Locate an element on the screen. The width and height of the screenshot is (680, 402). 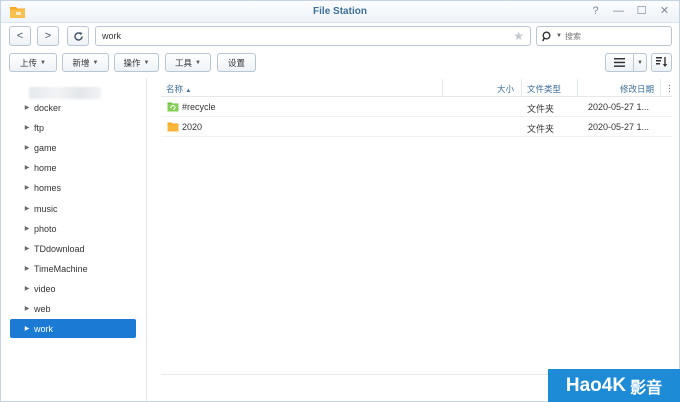
action-label: 操作 is located at coordinates (132, 62).